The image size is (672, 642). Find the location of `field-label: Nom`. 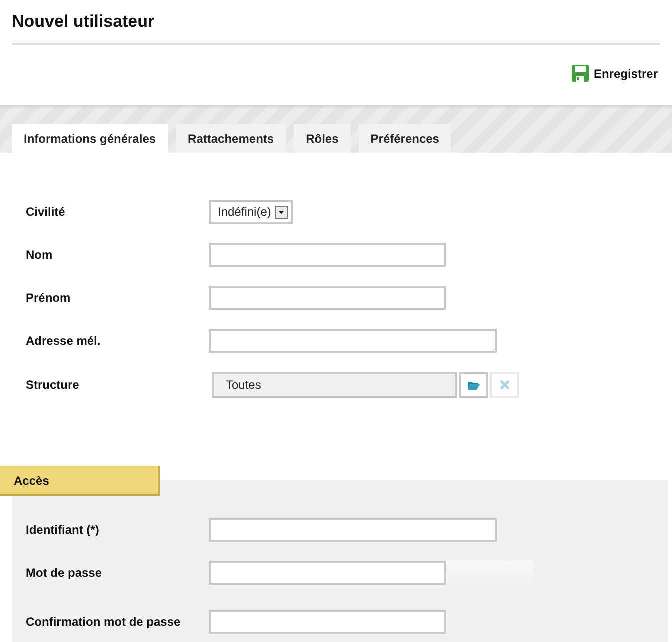

field-label: Nom is located at coordinates (40, 255).